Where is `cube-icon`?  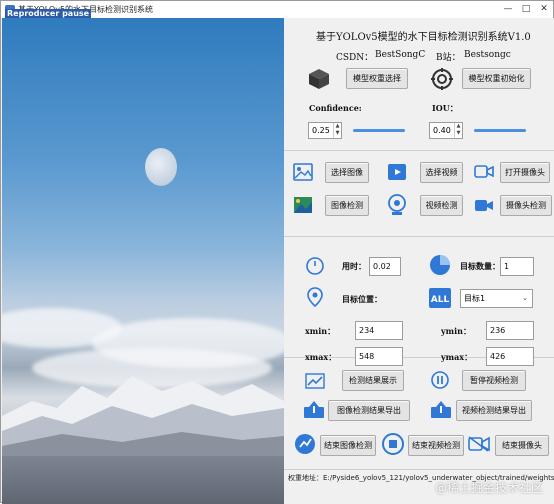 cube-icon is located at coordinates (319, 79).